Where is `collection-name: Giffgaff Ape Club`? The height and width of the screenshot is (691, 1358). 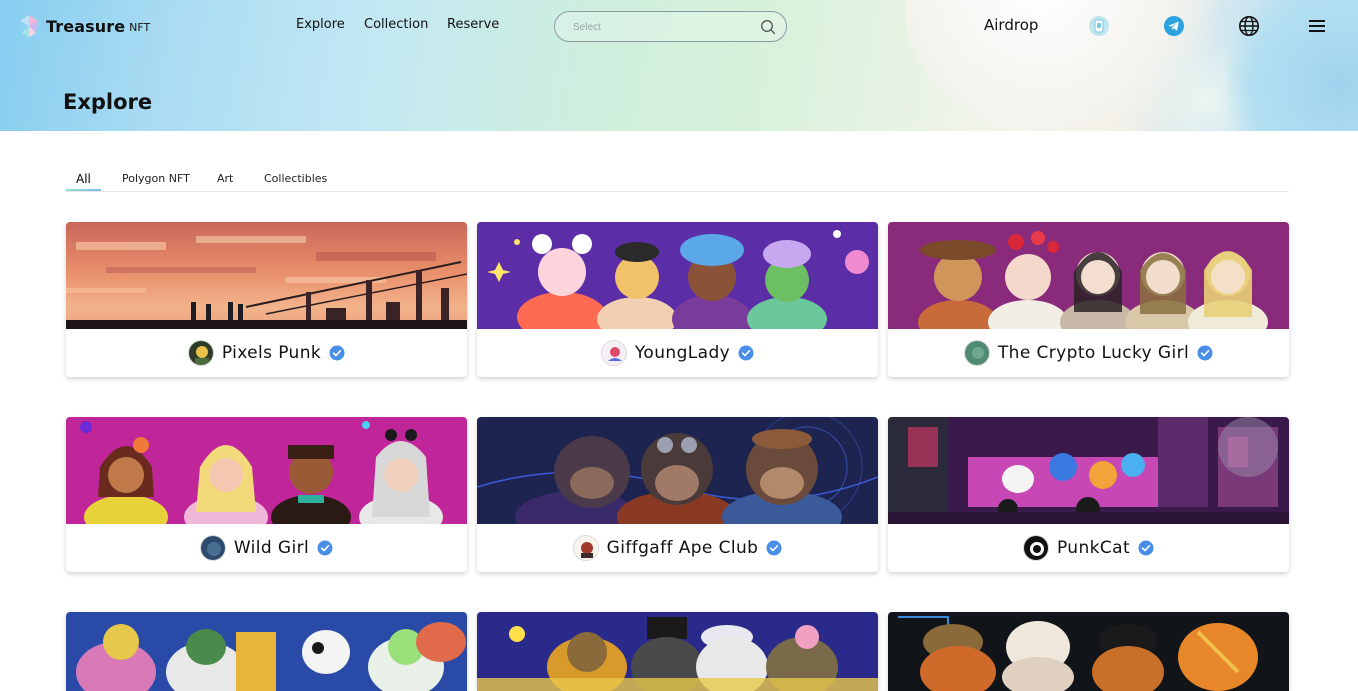 collection-name: Giffgaff Ape Club is located at coordinates (682, 548).